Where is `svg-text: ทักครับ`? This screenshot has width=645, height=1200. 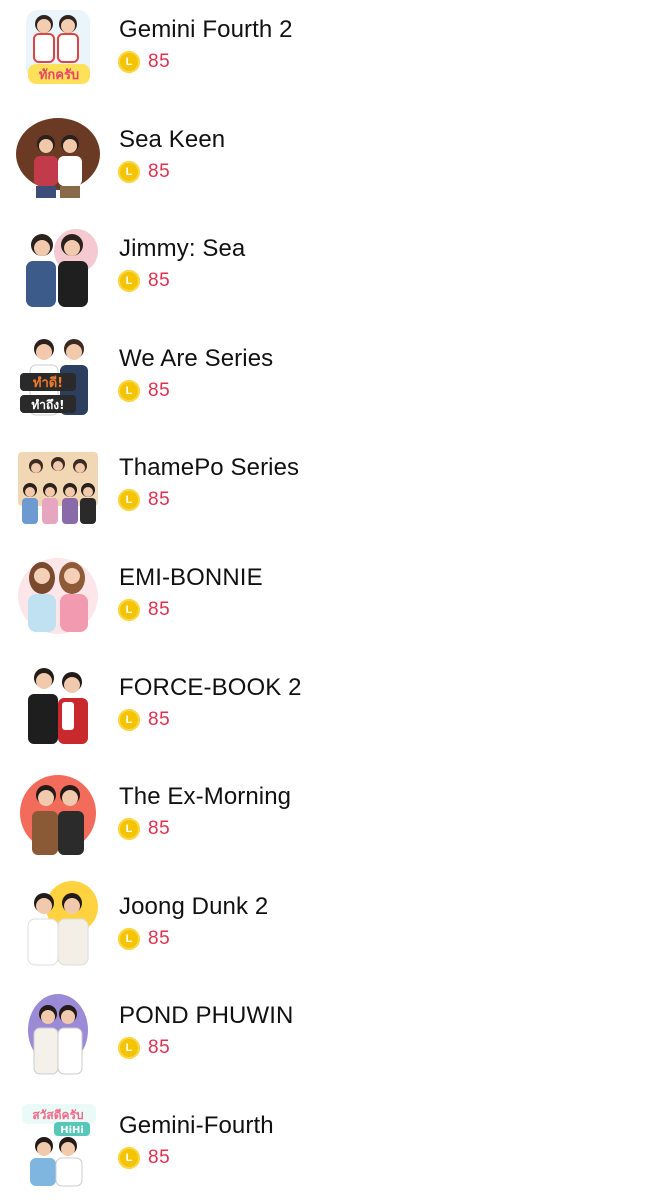 svg-text: ทักครับ is located at coordinates (59, 75).